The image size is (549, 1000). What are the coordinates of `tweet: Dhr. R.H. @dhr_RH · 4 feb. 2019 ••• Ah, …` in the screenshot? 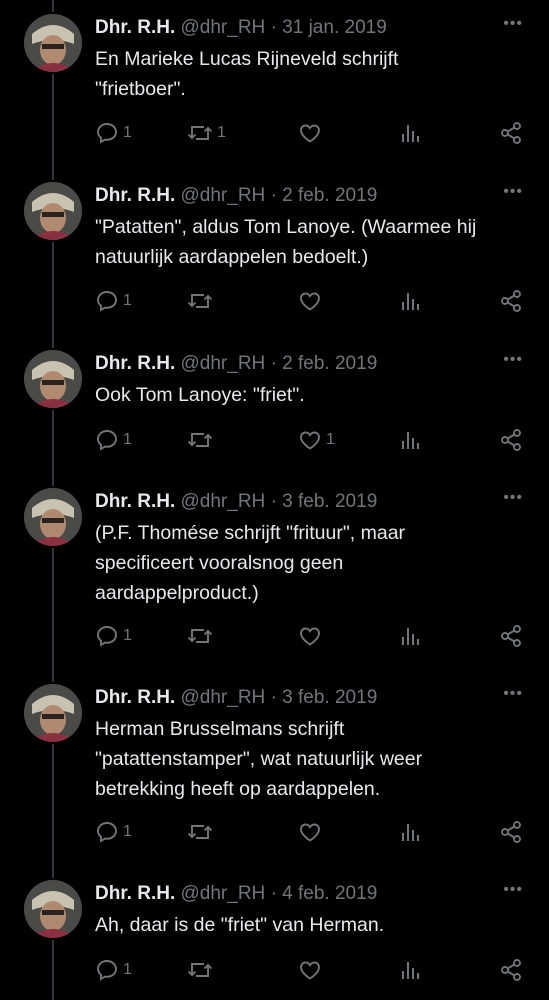 It's located at (274, 940).